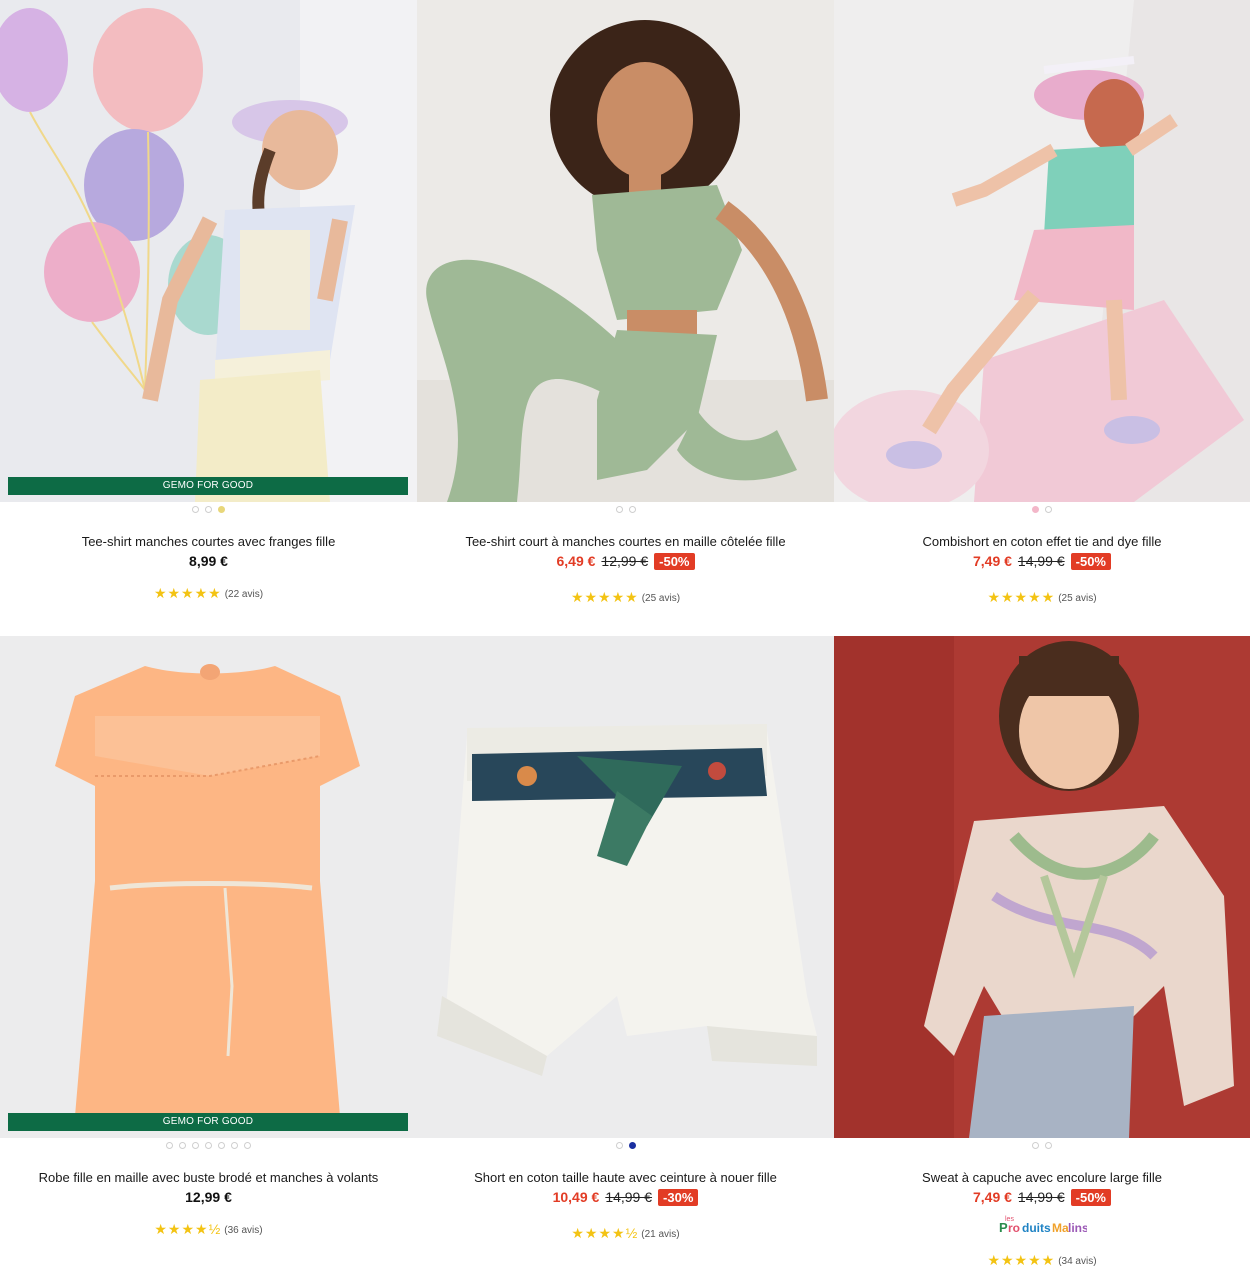  I want to click on price: 8,99 €, so click(208, 561).